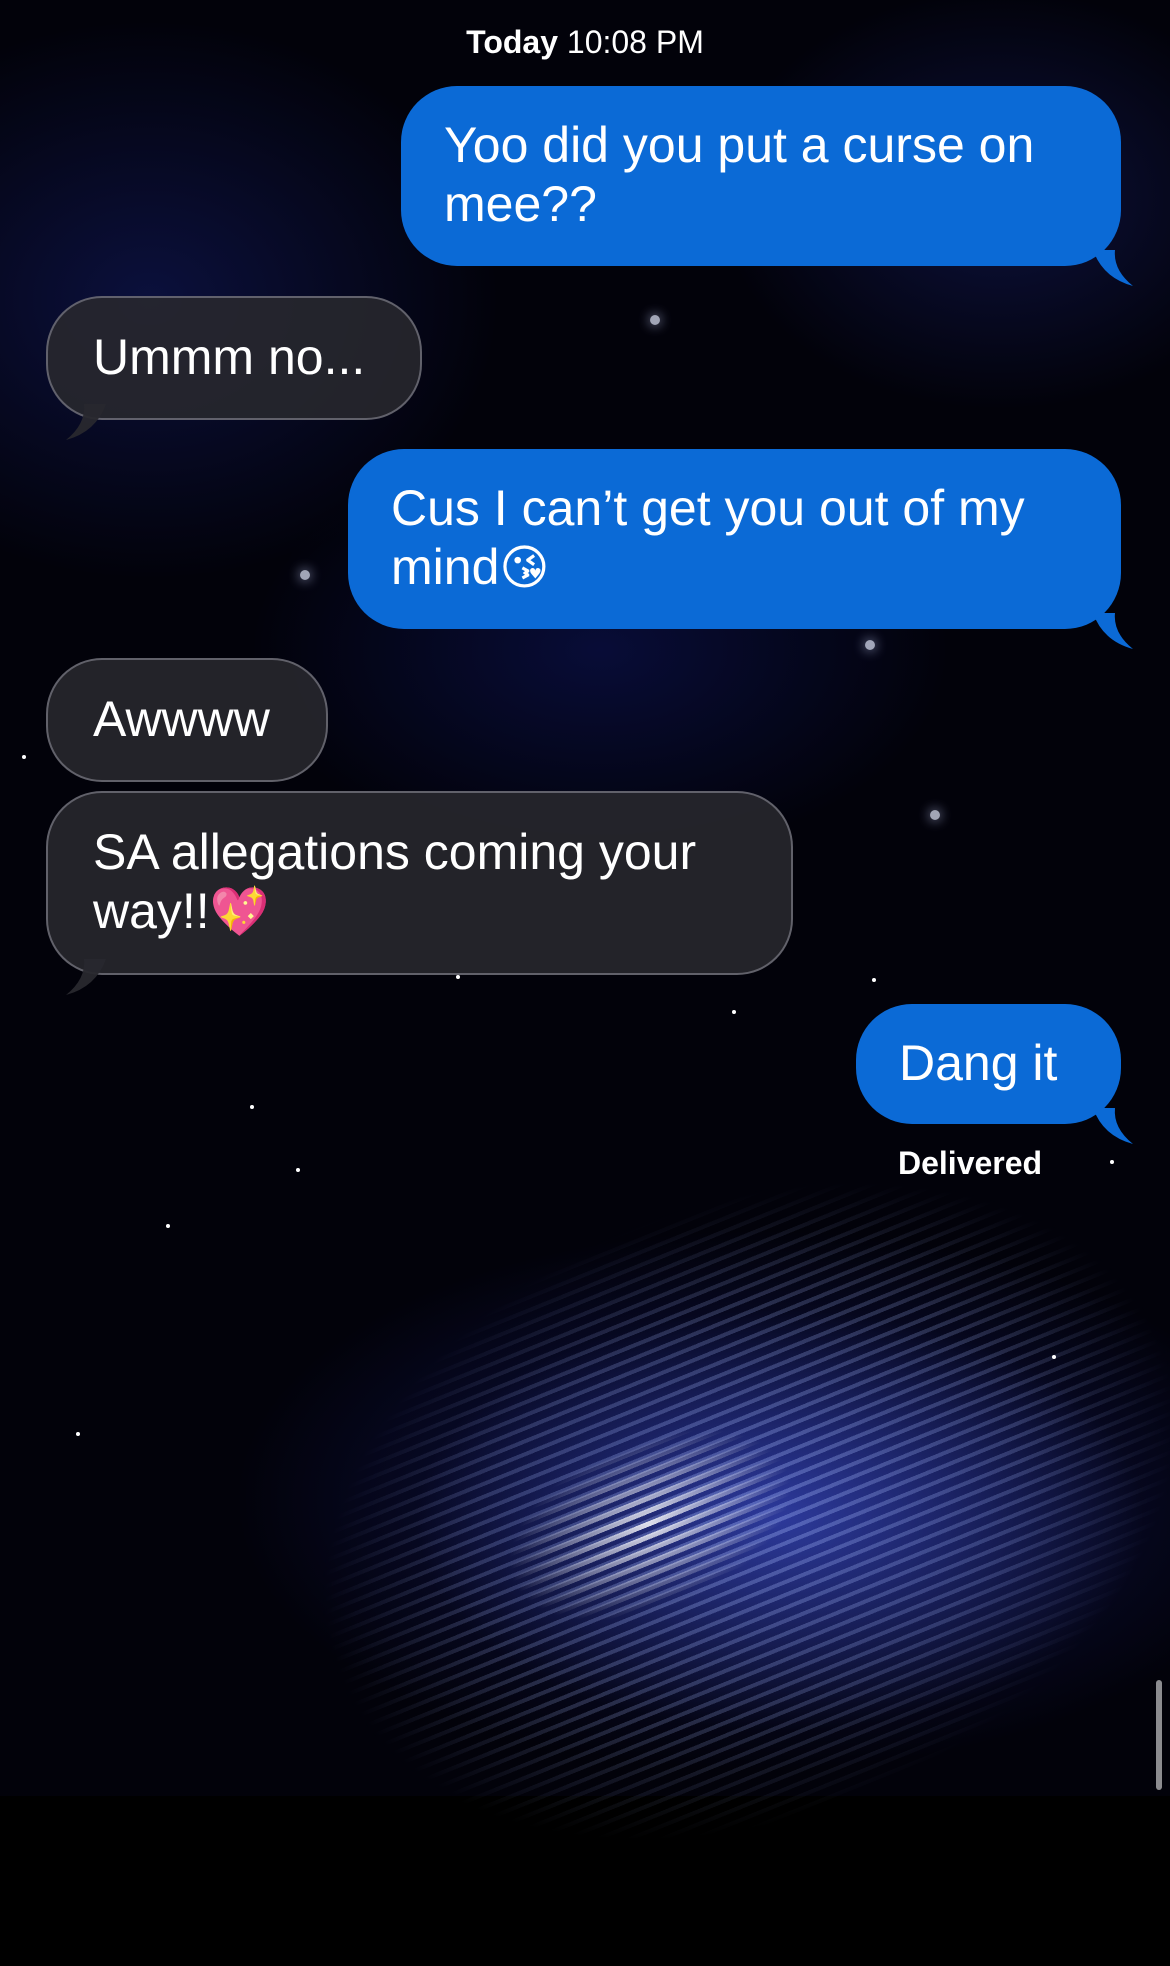 This screenshot has height=1966, width=1170. I want to click on message-text: Cus I can’t get you out of my mind, so click(708, 537).